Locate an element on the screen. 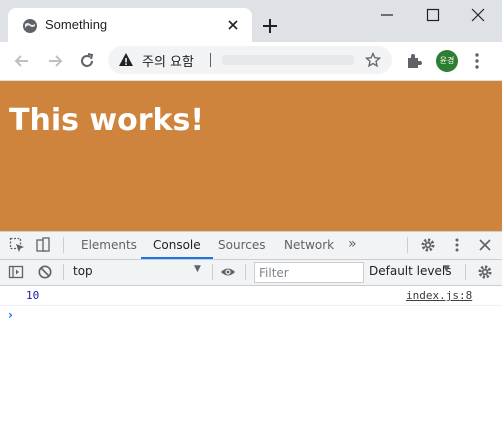 The height and width of the screenshot is (435, 502). devtools-menu-icon is located at coordinates (457, 245).